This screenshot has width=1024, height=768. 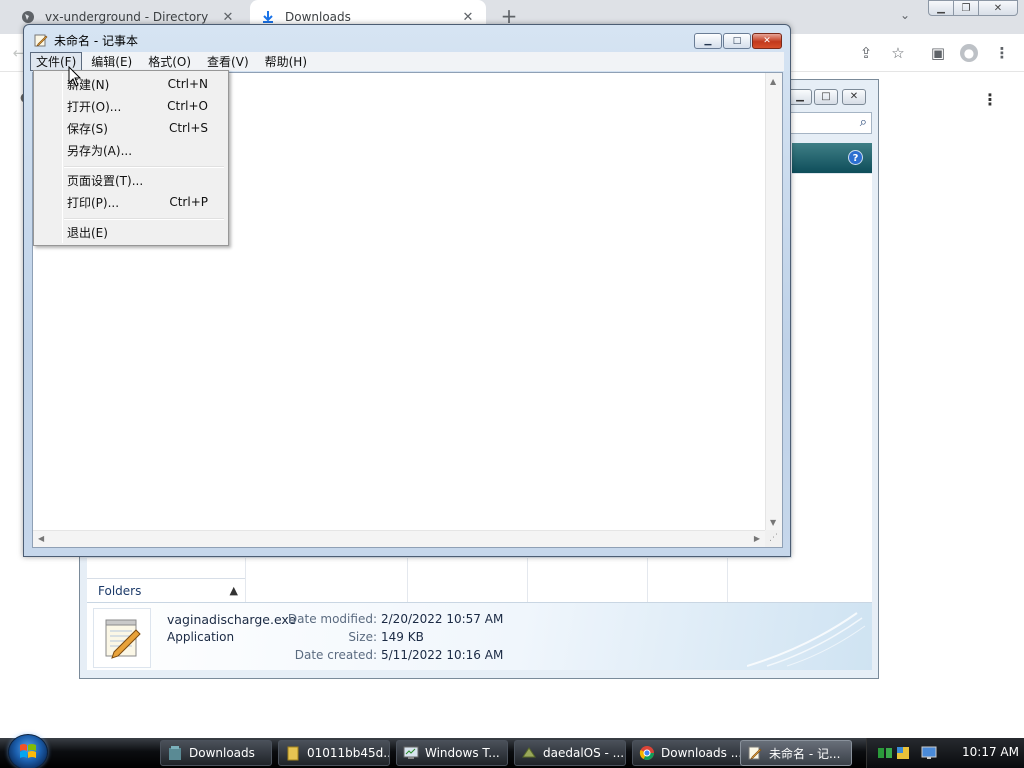 I want to click on download-icon, so click(x=268, y=17).